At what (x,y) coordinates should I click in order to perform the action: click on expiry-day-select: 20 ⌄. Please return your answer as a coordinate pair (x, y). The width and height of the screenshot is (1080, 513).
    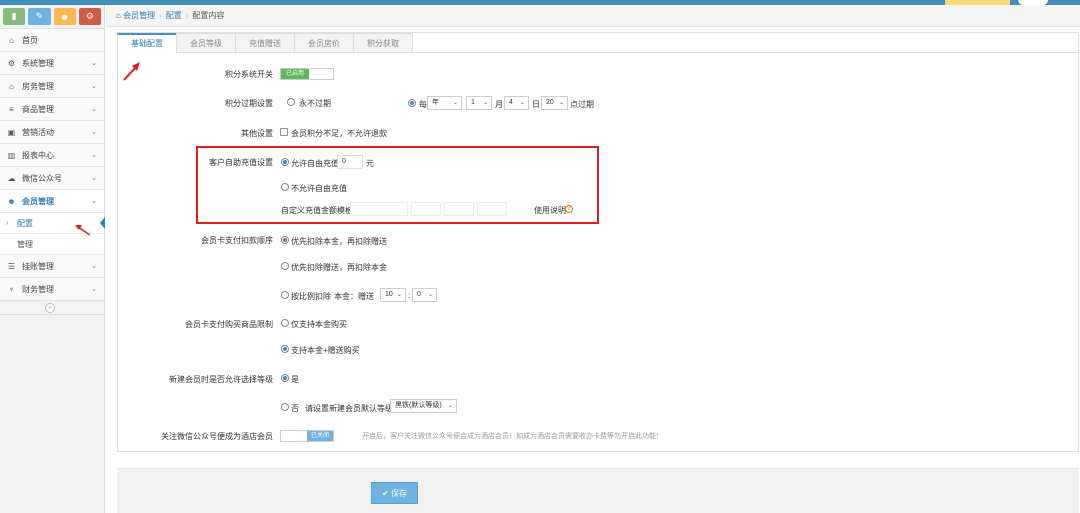
    Looking at the image, I should click on (554, 103).